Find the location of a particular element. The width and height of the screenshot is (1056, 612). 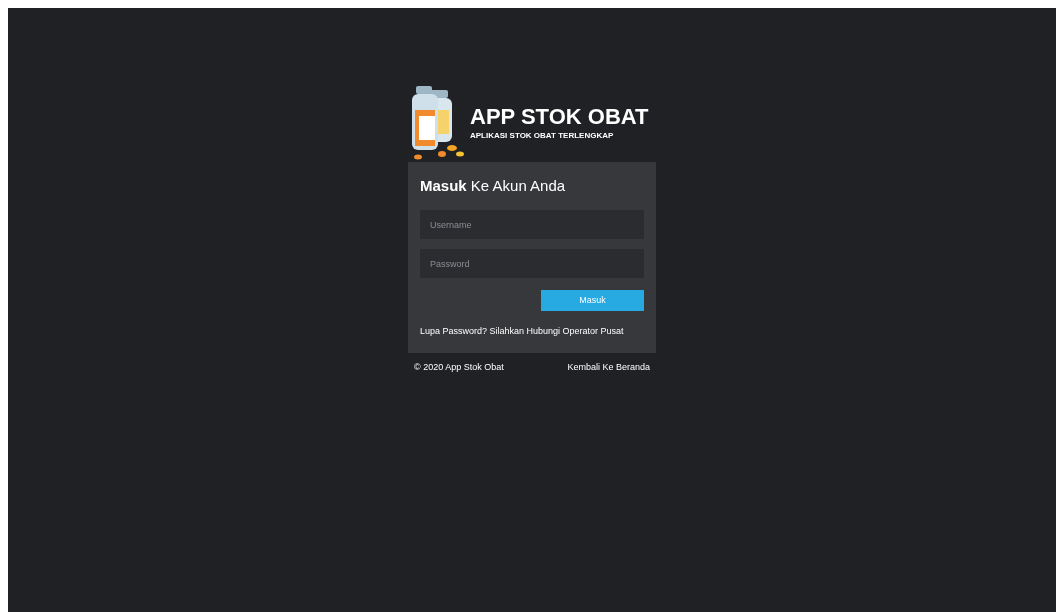

back-to-home-link: Kembali Ke Beranda is located at coordinates (608, 367).